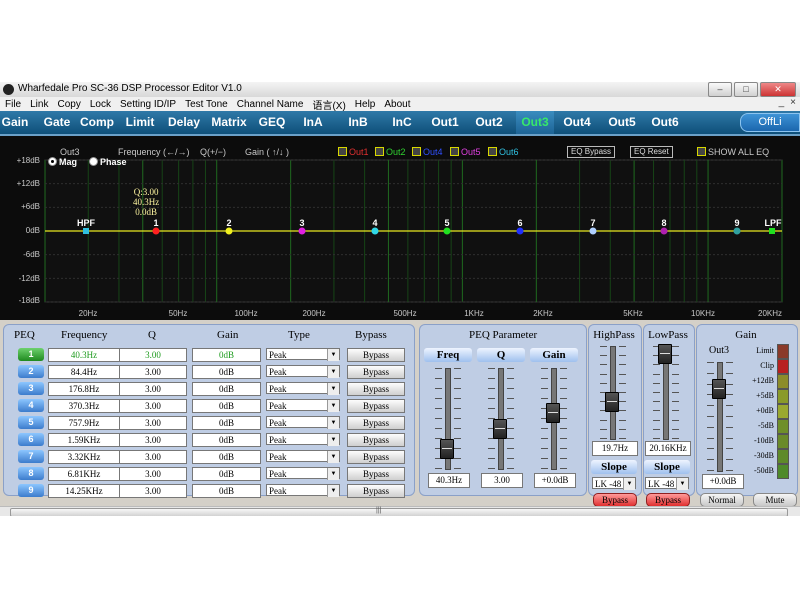  What do you see at coordinates (503, 152) in the screenshot?
I see `legend-out6: Out6` at bounding box center [503, 152].